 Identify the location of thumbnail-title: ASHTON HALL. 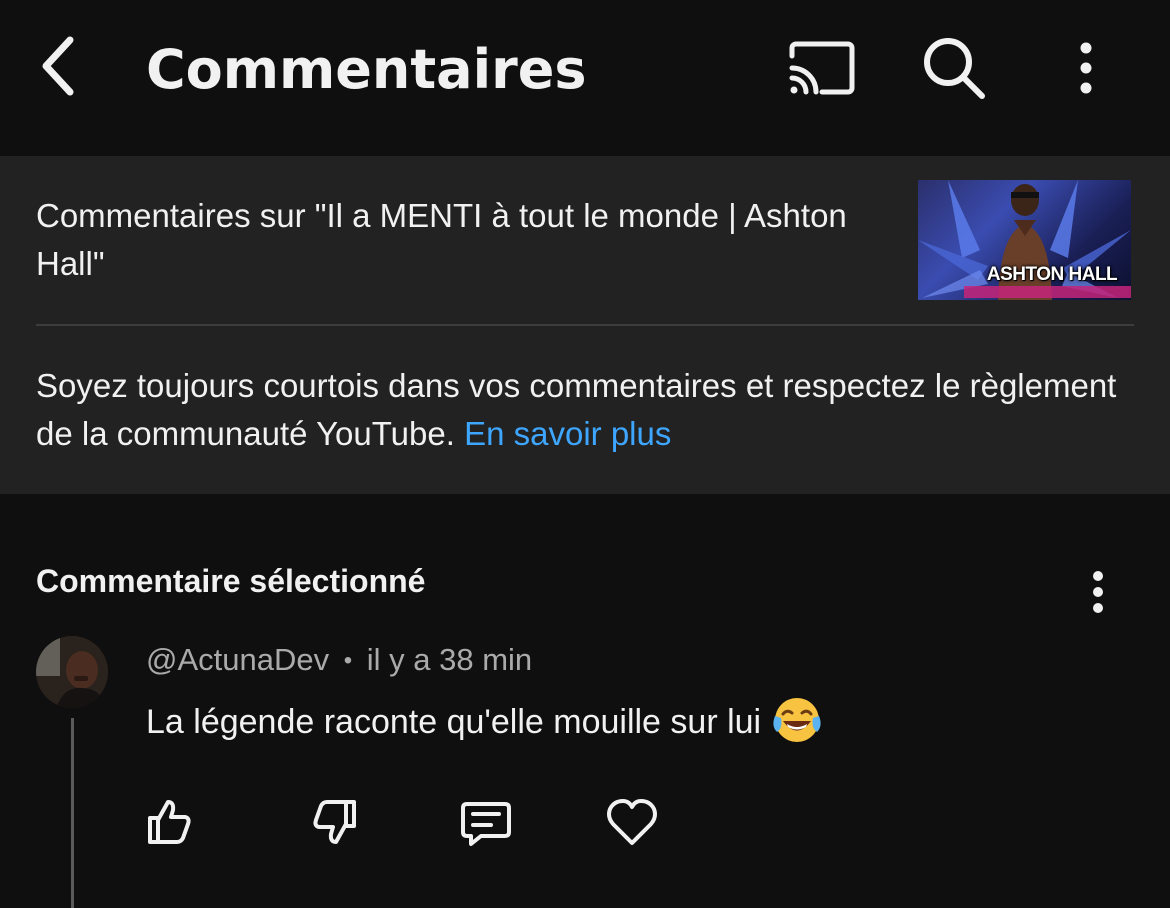
(1052, 274).